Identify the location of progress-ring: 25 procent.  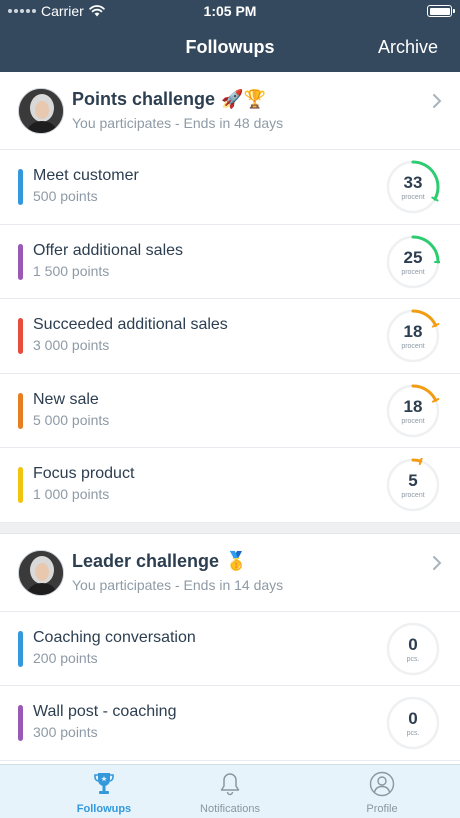
(413, 262).